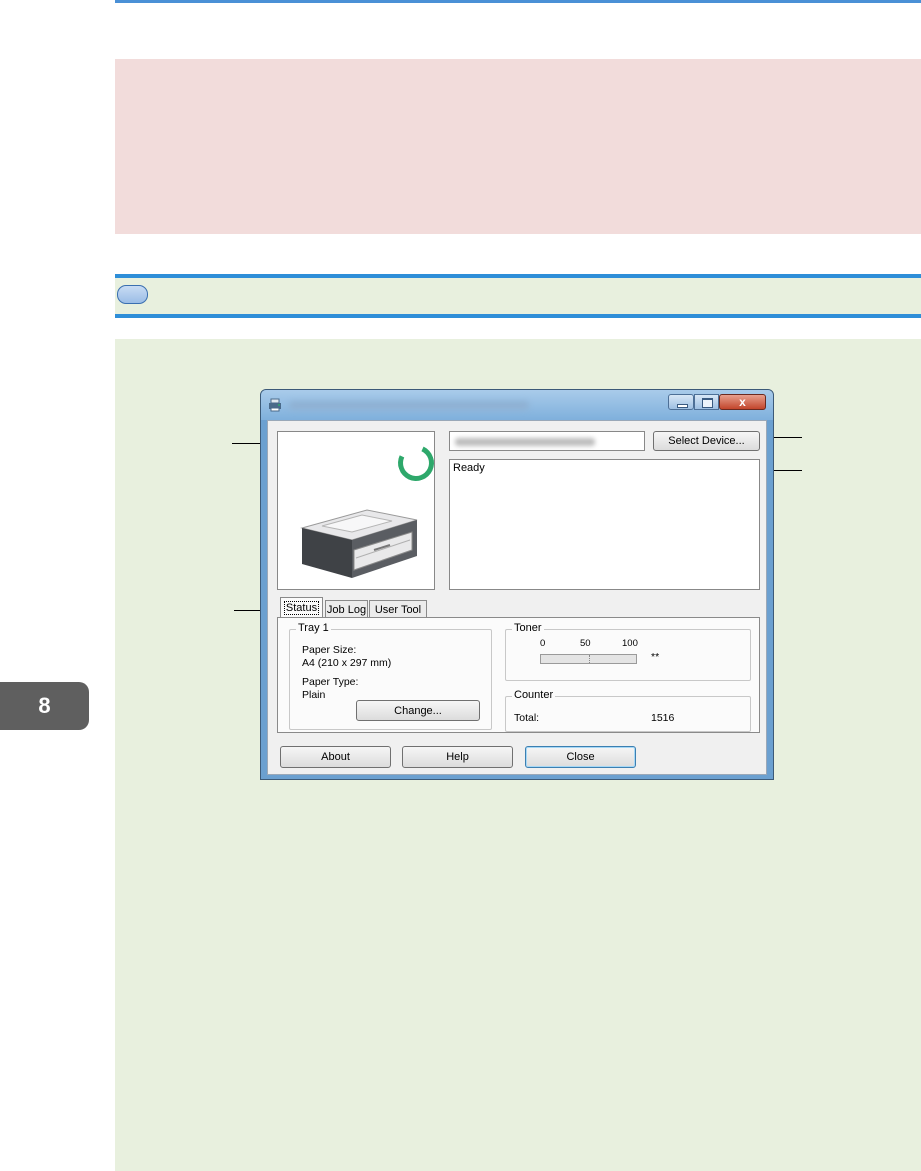 The width and height of the screenshot is (921, 1171). What do you see at coordinates (585, 643) in the screenshot?
I see `toner-scale-50: 50` at bounding box center [585, 643].